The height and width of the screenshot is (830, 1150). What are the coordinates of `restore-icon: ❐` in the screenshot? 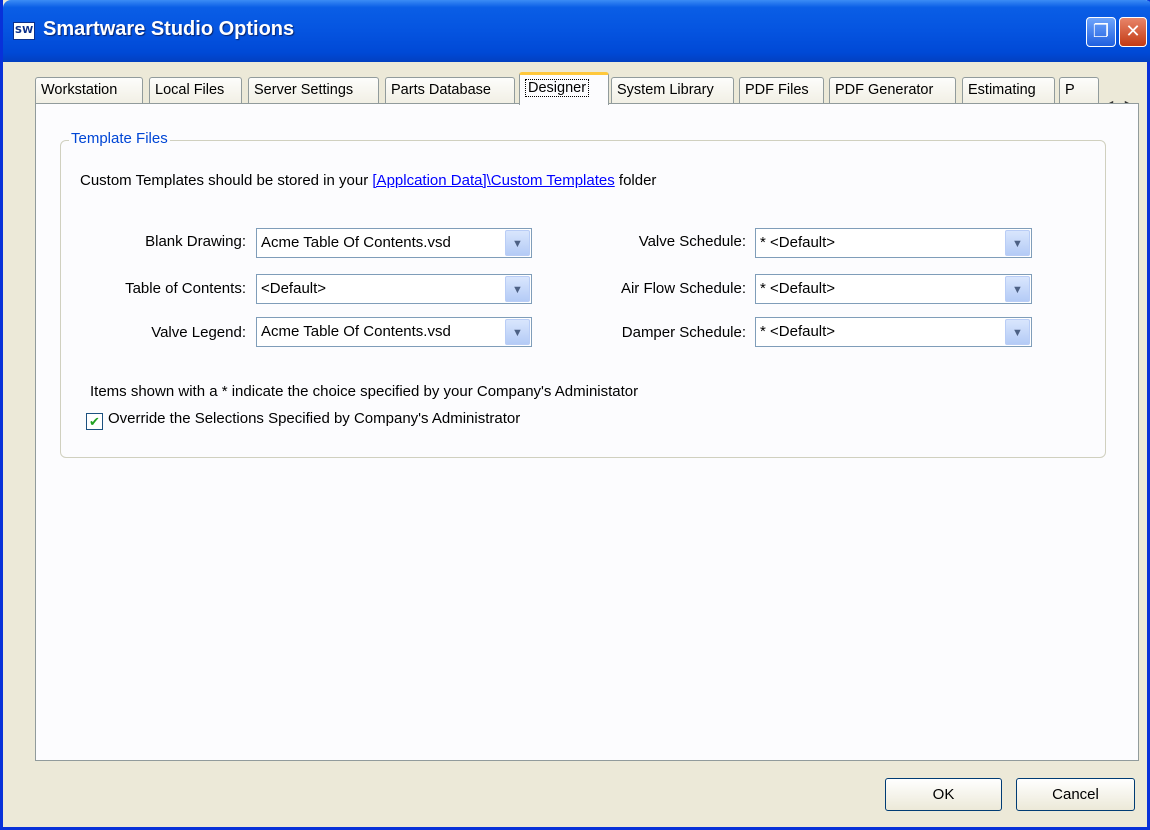 It's located at (1101, 32).